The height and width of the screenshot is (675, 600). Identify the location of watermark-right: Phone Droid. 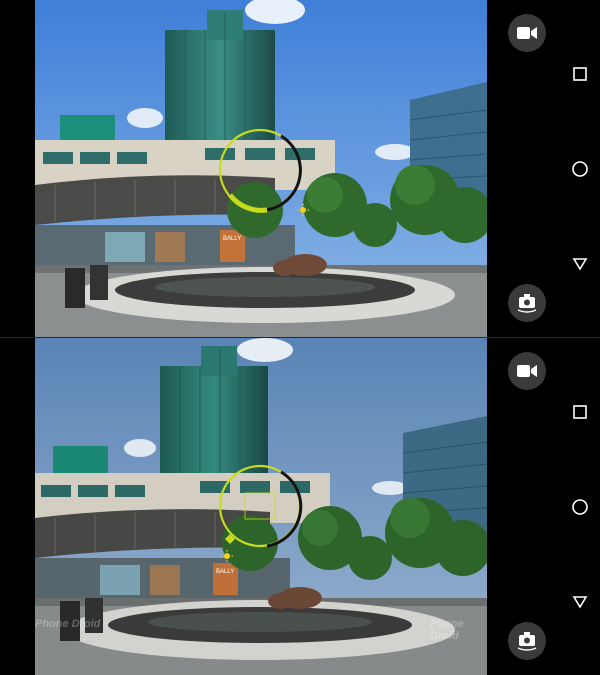
(447, 630).